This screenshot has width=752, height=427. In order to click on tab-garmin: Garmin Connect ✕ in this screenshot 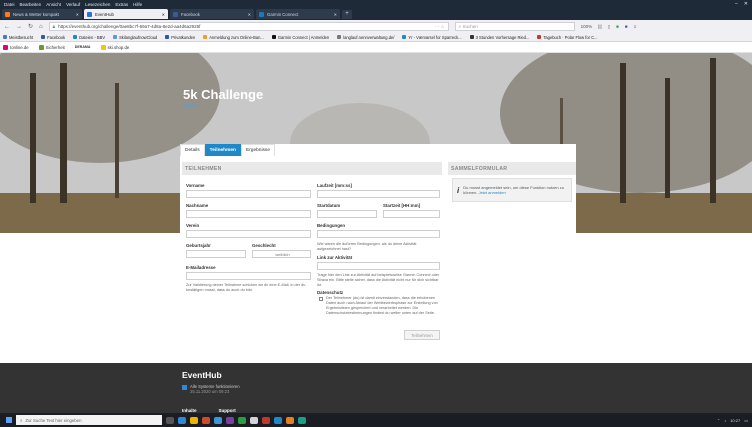, I will do `click(298, 14)`.